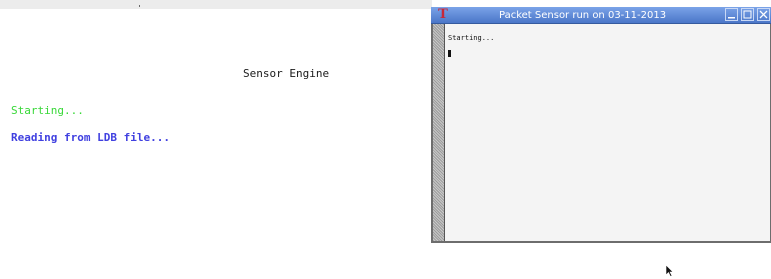 This screenshot has height=279, width=771. Describe the element at coordinates (443, 15) in the screenshot. I see `terminal-t-icon: T` at that location.